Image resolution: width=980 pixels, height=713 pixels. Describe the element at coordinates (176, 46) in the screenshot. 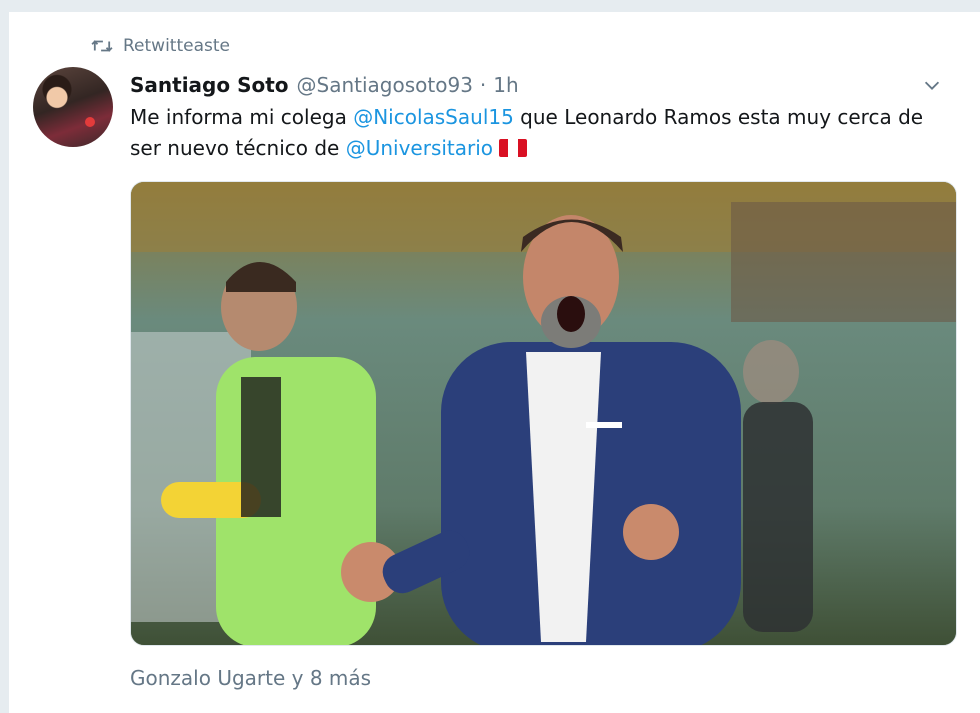

I see `retweet-label: Retwitteaste` at that location.